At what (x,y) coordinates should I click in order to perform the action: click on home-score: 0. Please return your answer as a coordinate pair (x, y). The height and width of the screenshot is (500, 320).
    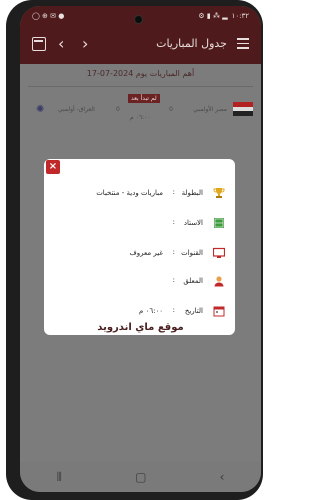
    Looking at the image, I should click on (171, 109).